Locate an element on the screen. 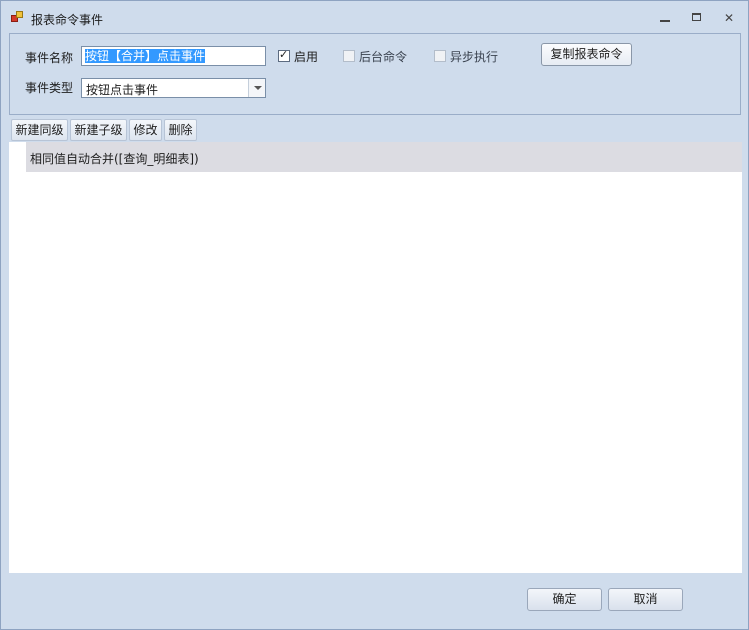 The image size is (749, 630). new-child-button: 新建子级 is located at coordinates (98, 130).